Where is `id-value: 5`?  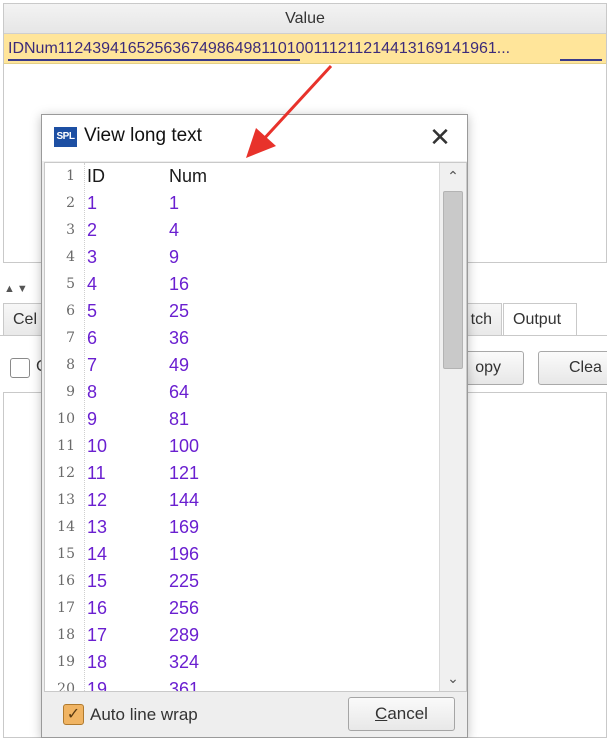
id-value: 5 is located at coordinates (92, 311).